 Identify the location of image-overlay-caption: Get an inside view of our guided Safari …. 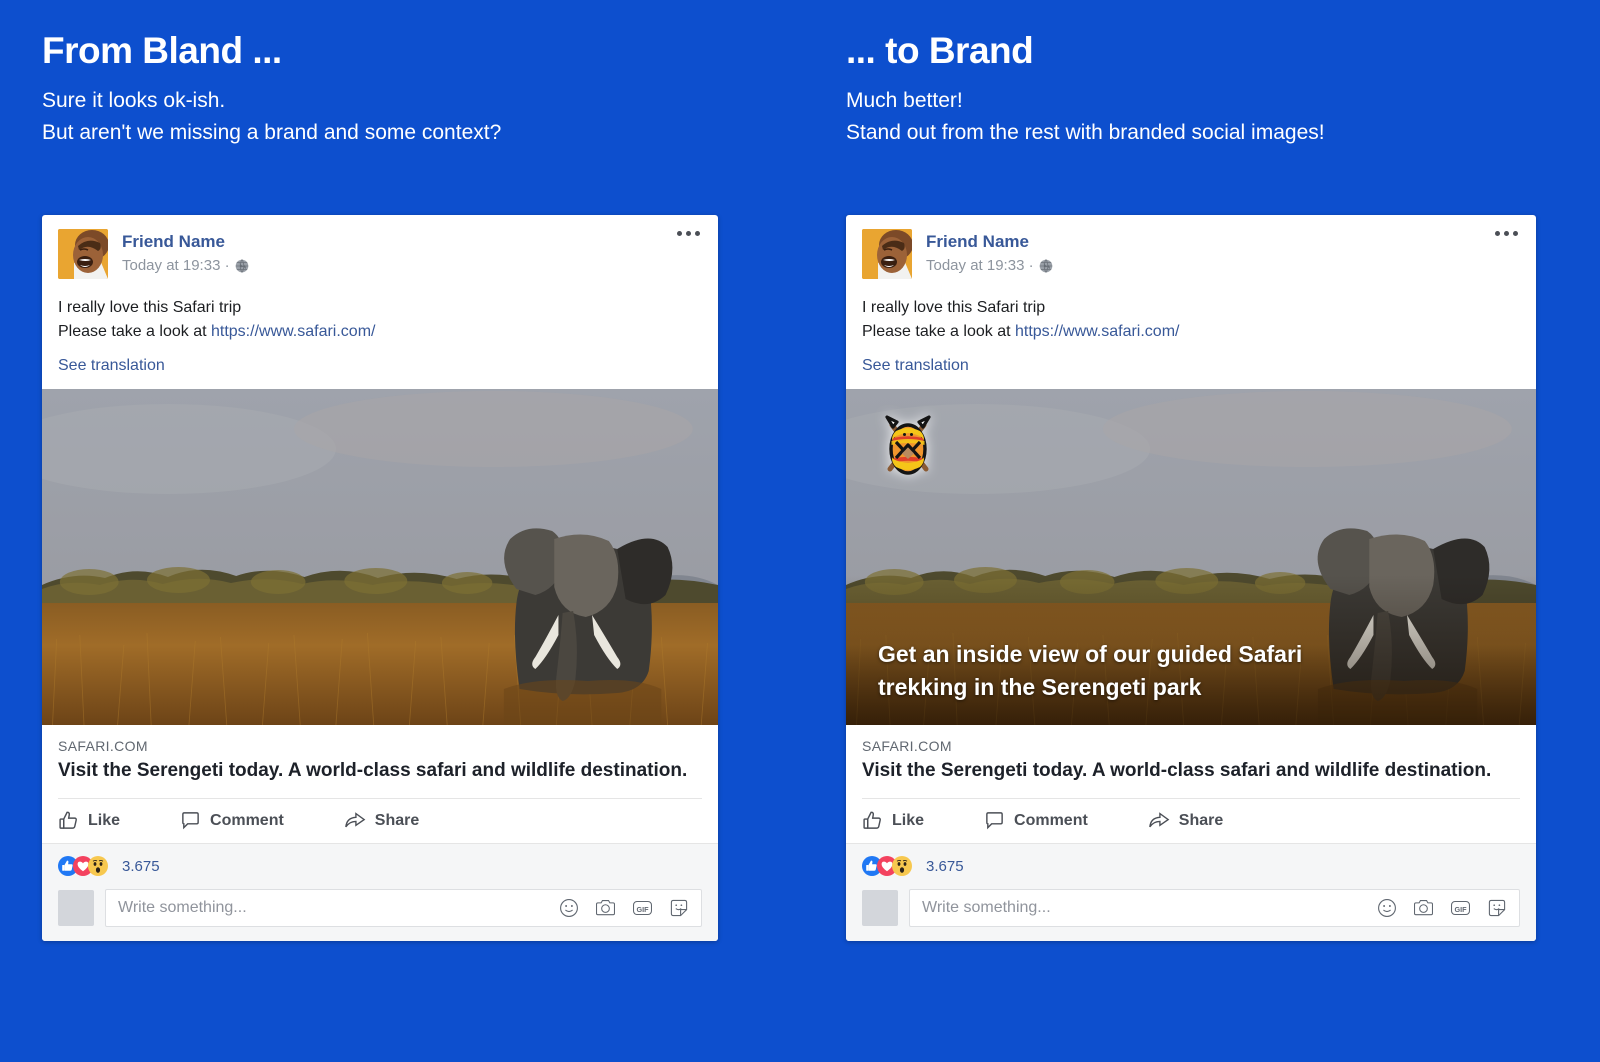
(1187, 670).